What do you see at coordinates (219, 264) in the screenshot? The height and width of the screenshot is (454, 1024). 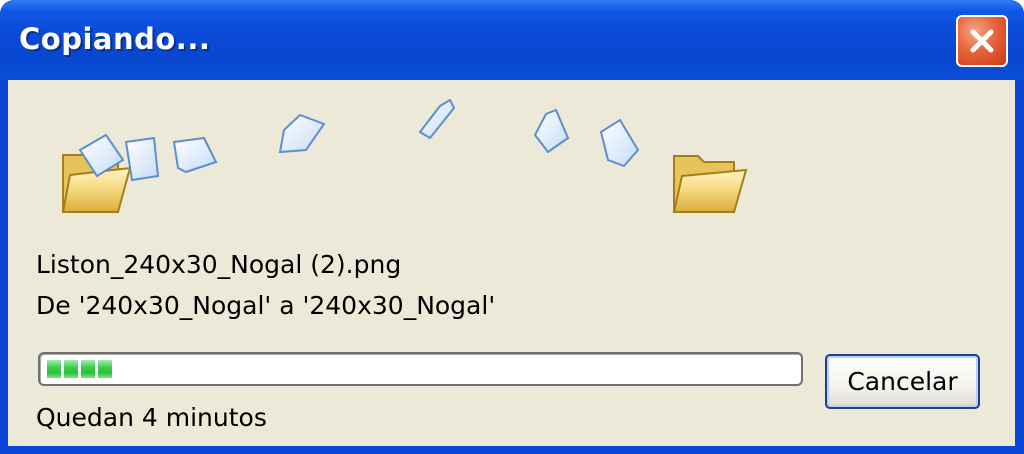 I see `file-name-label: Liston_240x30_Nogal (2).png` at bounding box center [219, 264].